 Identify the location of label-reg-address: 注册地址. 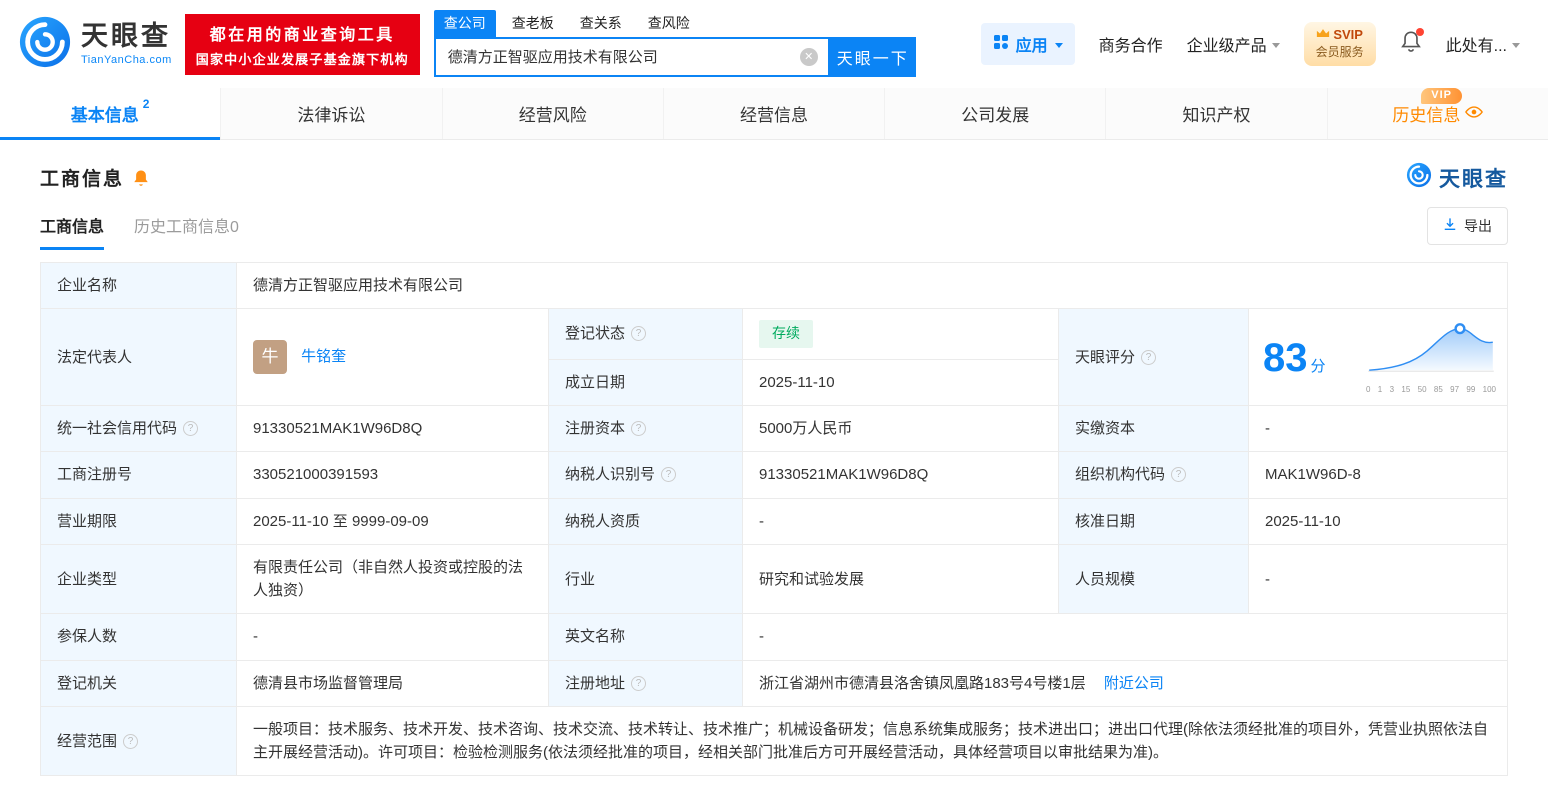
(645, 683).